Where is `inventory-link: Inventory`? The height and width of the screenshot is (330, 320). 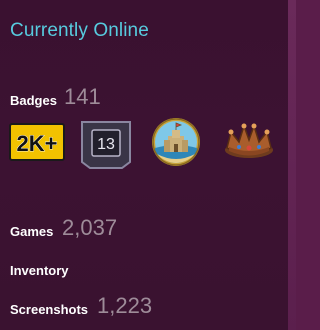
inventory-link: Inventory is located at coordinates (39, 270).